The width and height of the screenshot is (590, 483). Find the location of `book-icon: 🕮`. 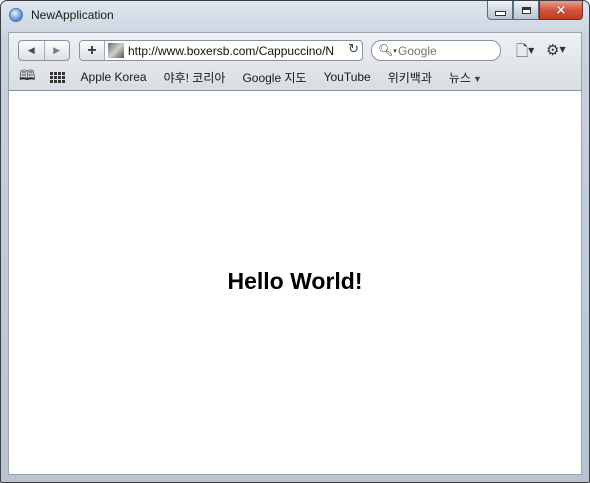

book-icon: 🕮 is located at coordinates (27, 77).